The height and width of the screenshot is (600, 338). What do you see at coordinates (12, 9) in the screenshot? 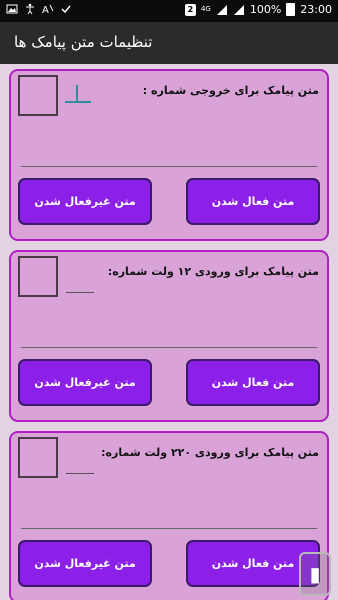
I see `gallery-icon` at bounding box center [12, 9].